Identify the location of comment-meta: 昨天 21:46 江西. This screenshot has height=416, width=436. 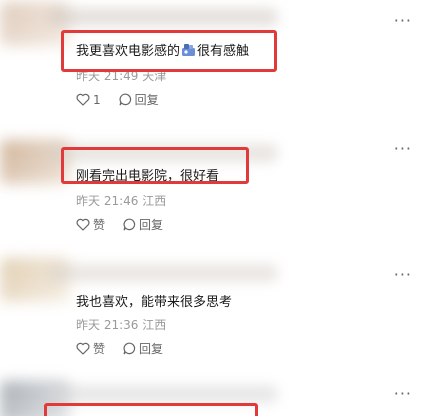
(121, 200).